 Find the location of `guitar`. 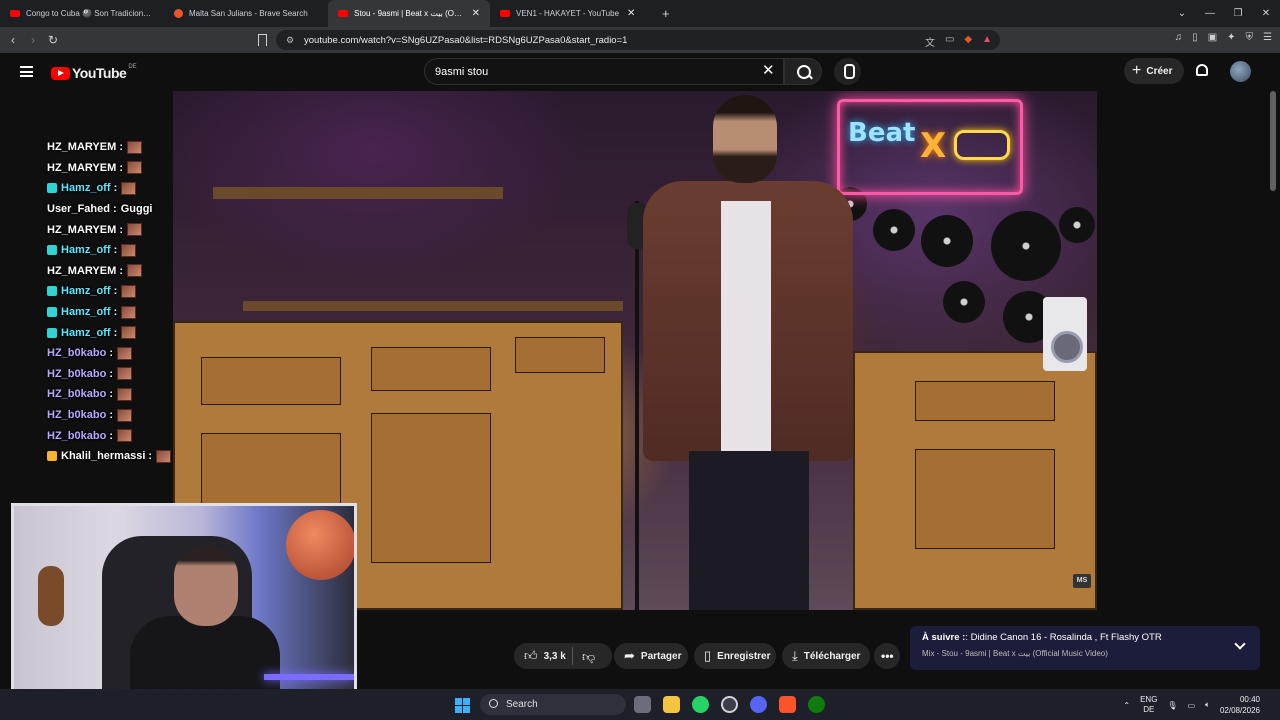

guitar is located at coordinates (51, 596).